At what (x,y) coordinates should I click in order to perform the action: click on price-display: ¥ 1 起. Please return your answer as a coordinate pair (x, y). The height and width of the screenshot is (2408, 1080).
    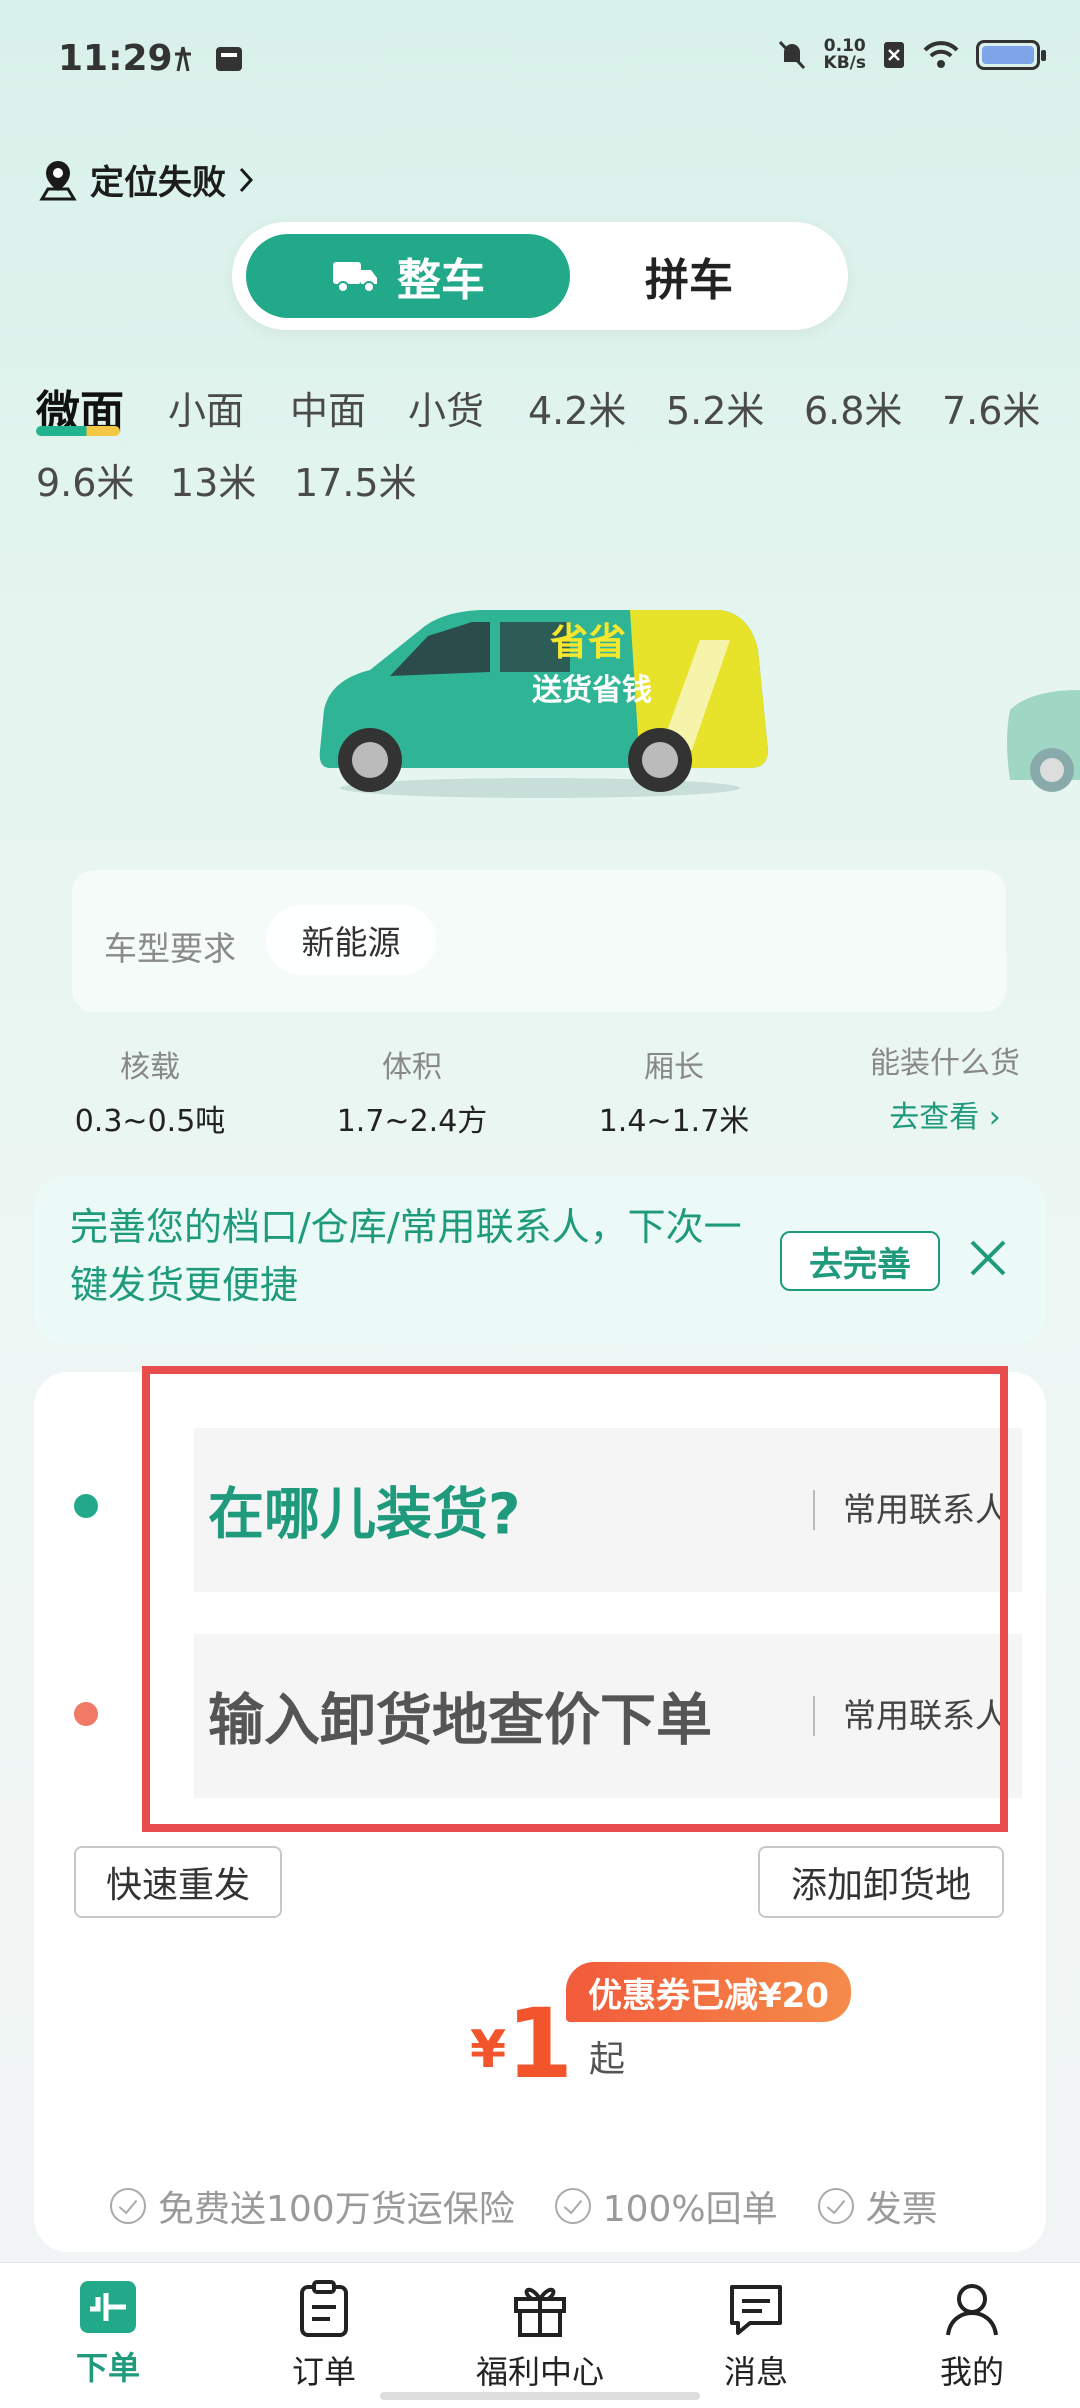
    Looking at the image, I should click on (547, 2044).